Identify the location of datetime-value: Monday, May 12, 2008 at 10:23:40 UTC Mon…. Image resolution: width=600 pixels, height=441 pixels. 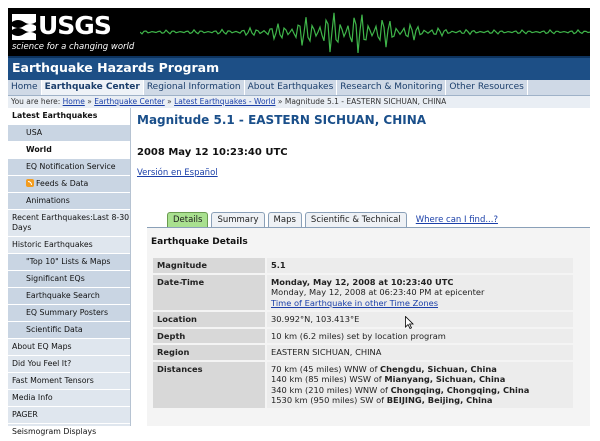
(420, 292).